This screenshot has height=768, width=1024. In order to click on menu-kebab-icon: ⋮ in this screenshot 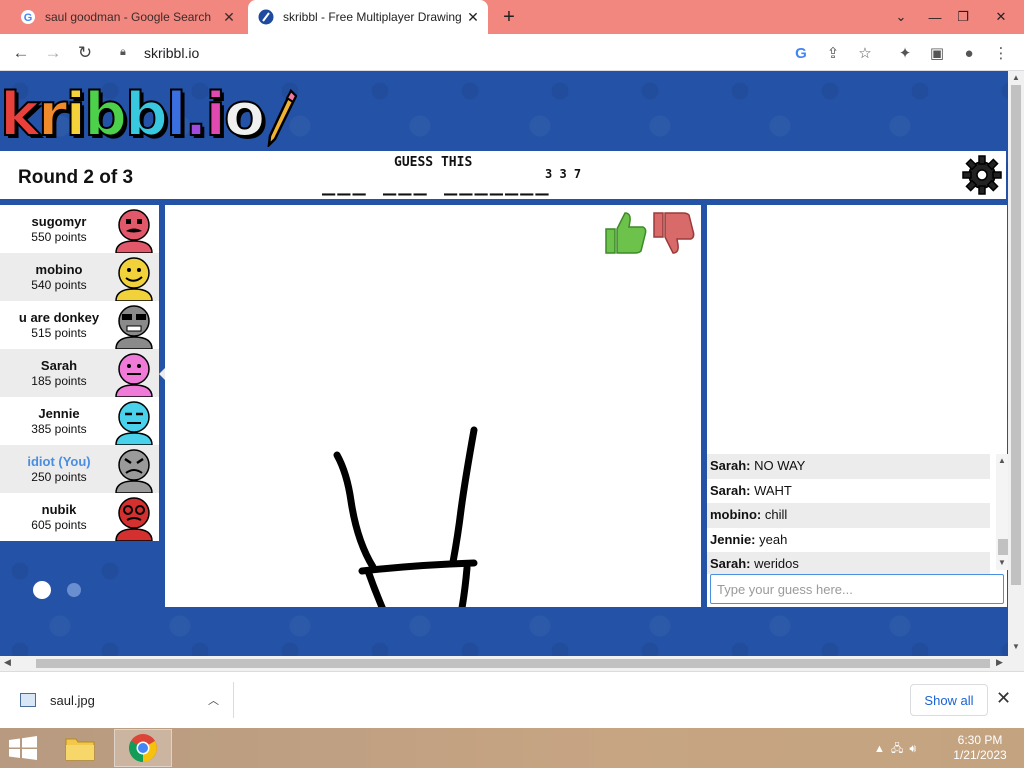, I will do `click(1001, 53)`.